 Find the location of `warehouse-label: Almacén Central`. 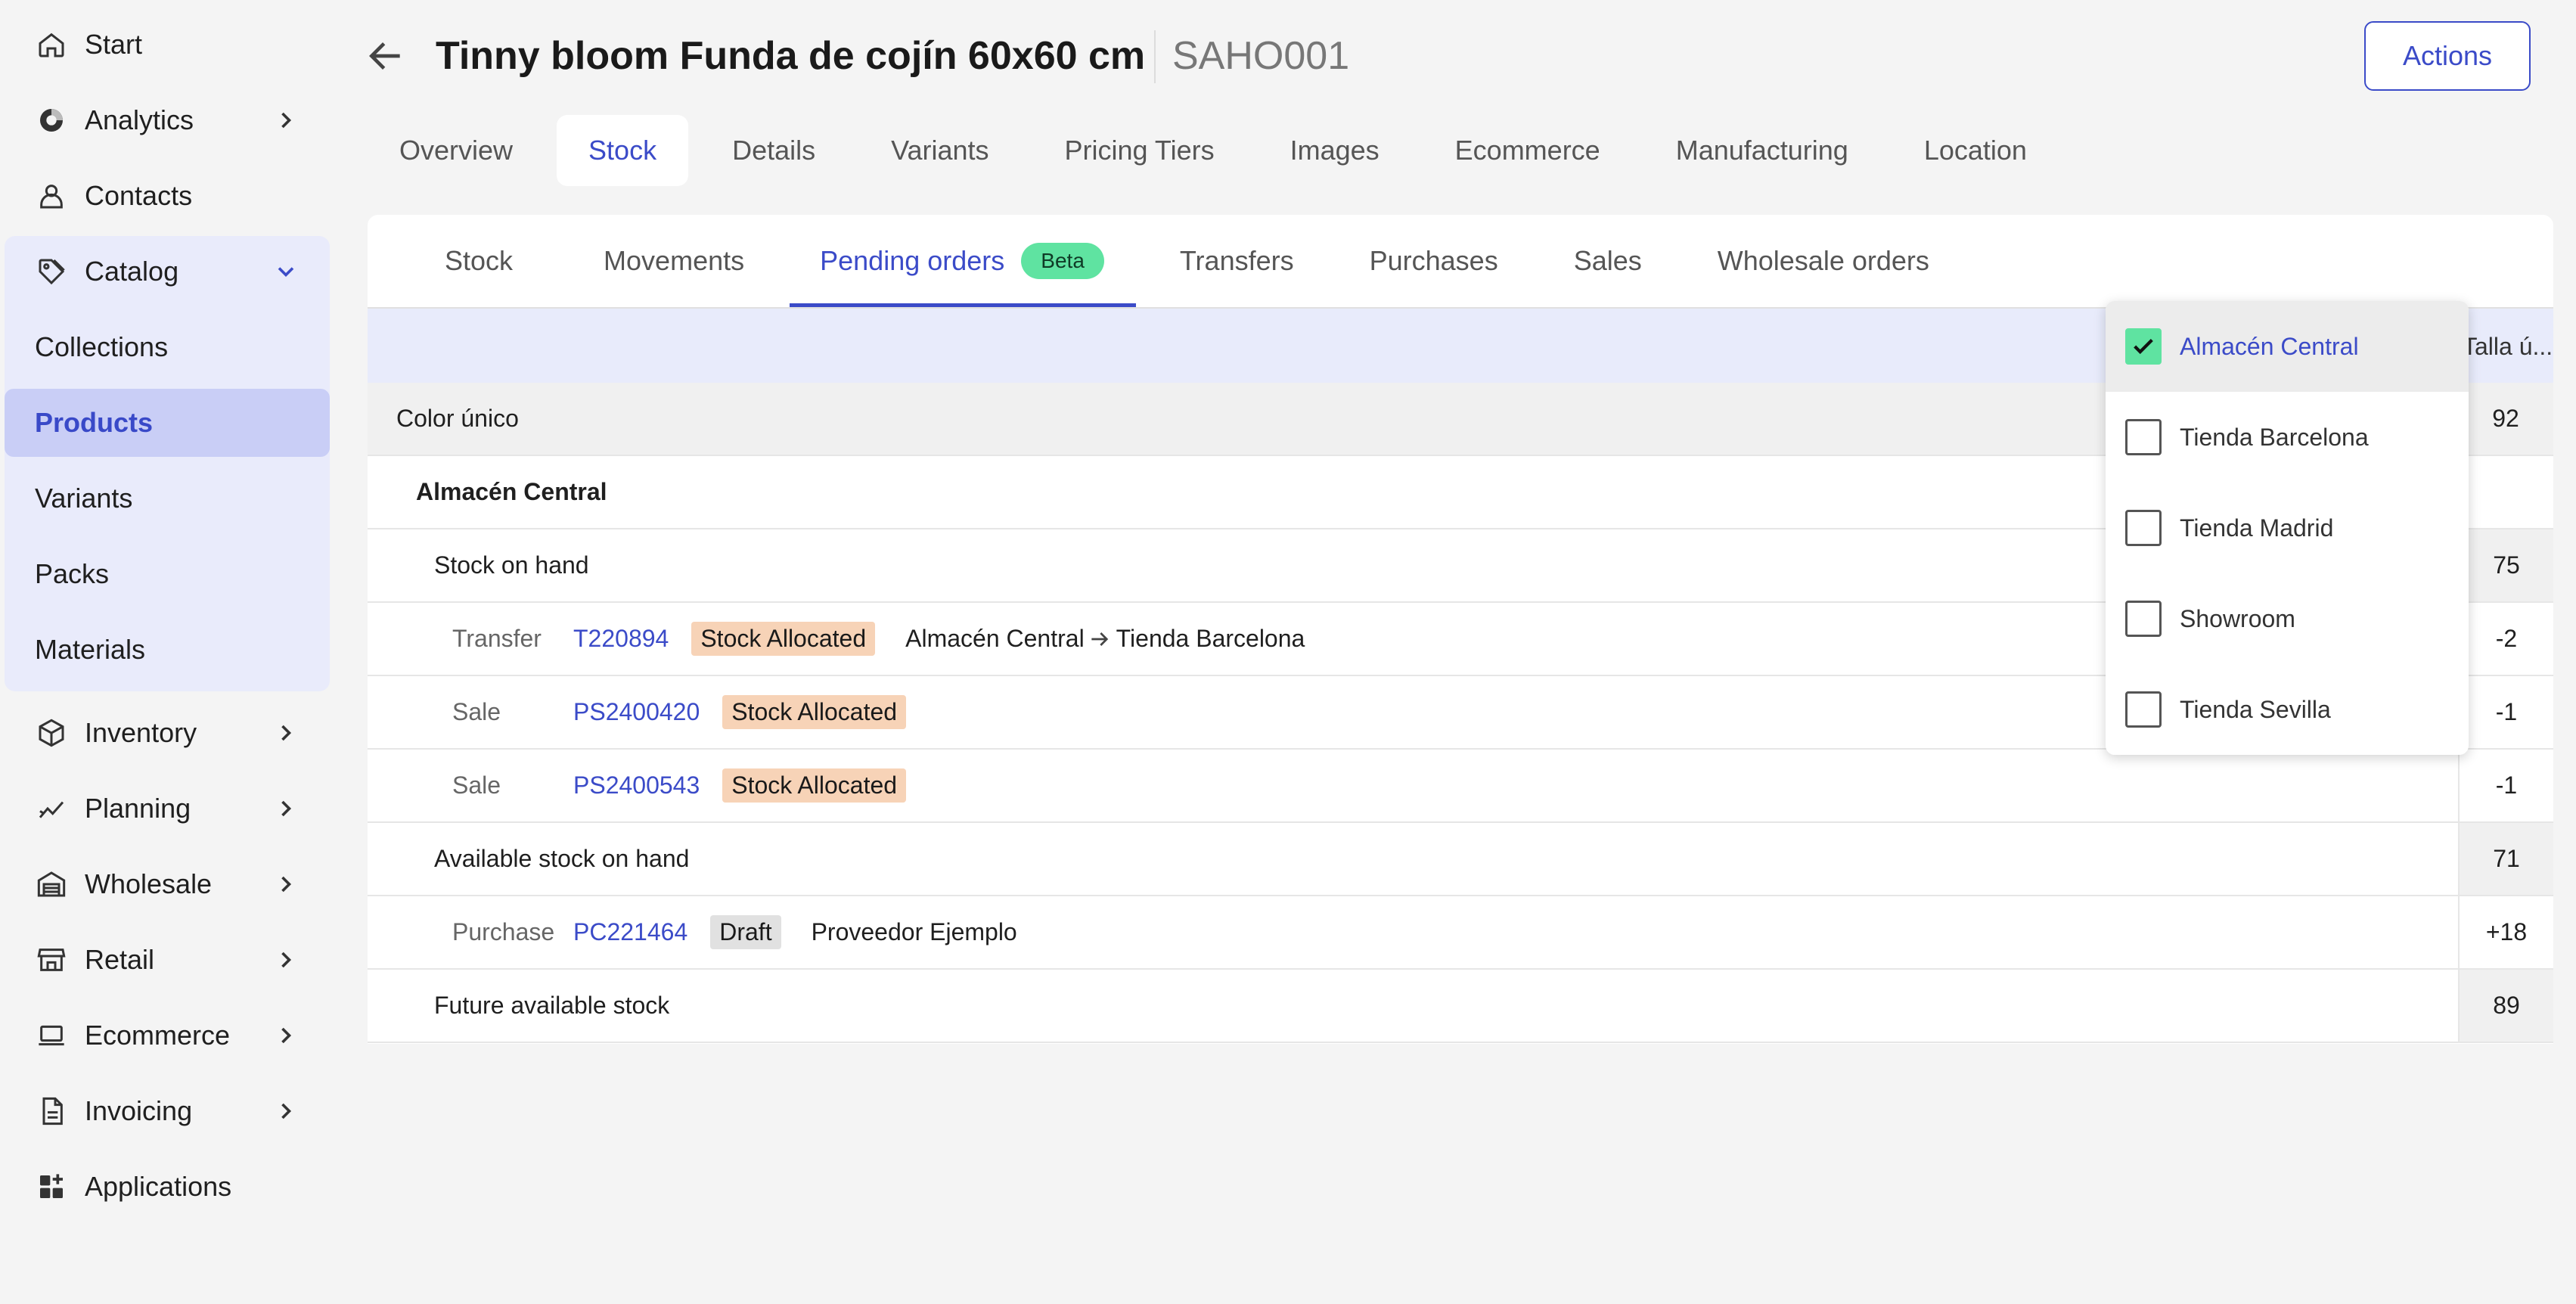

warehouse-label: Almacén Central is located at coordinates (511, 492).